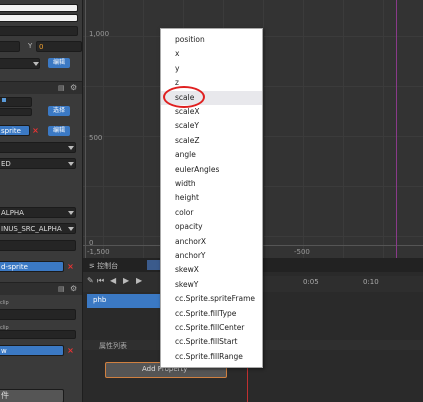 Image resolution: width=423 pixels, height=402 pixels. I want to click on prev-frame-icon: ◀, so click(113, 280).